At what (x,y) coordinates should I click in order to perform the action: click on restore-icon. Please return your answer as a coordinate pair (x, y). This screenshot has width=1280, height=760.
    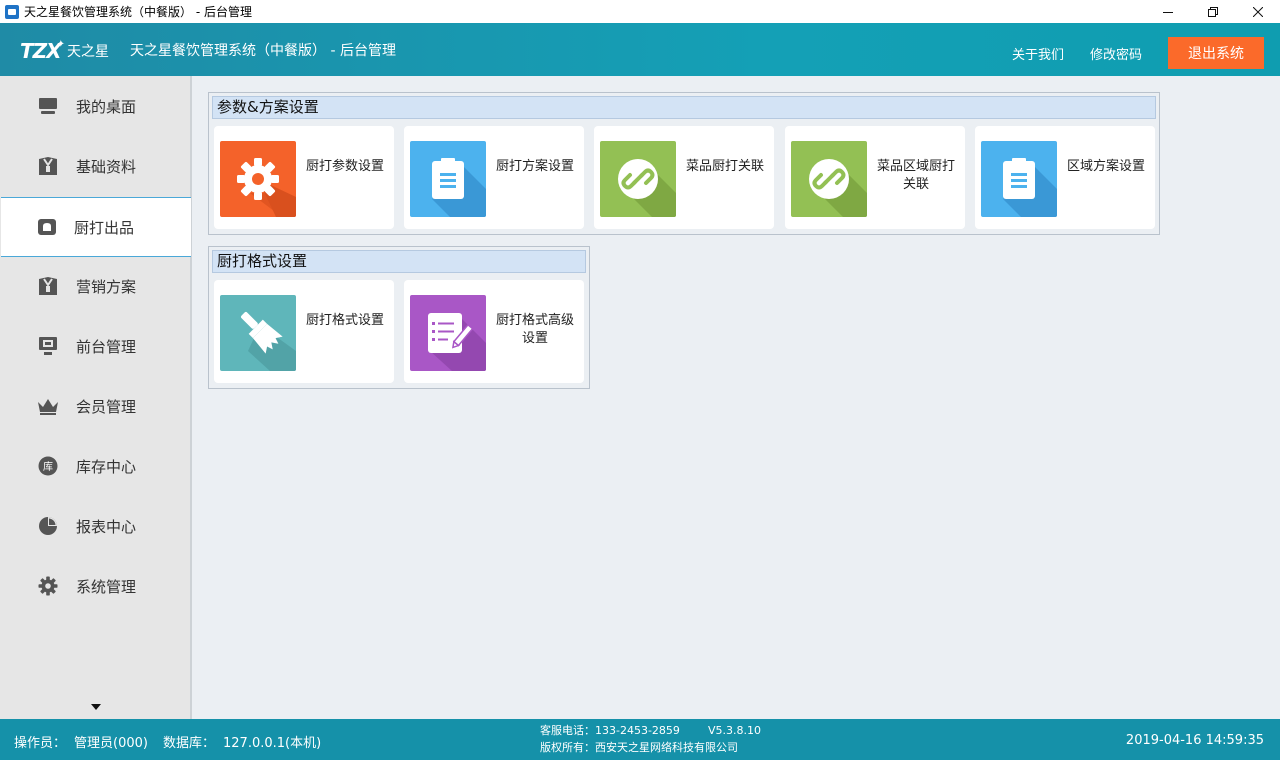
    Looking at the image, I should click on (1212, 11).